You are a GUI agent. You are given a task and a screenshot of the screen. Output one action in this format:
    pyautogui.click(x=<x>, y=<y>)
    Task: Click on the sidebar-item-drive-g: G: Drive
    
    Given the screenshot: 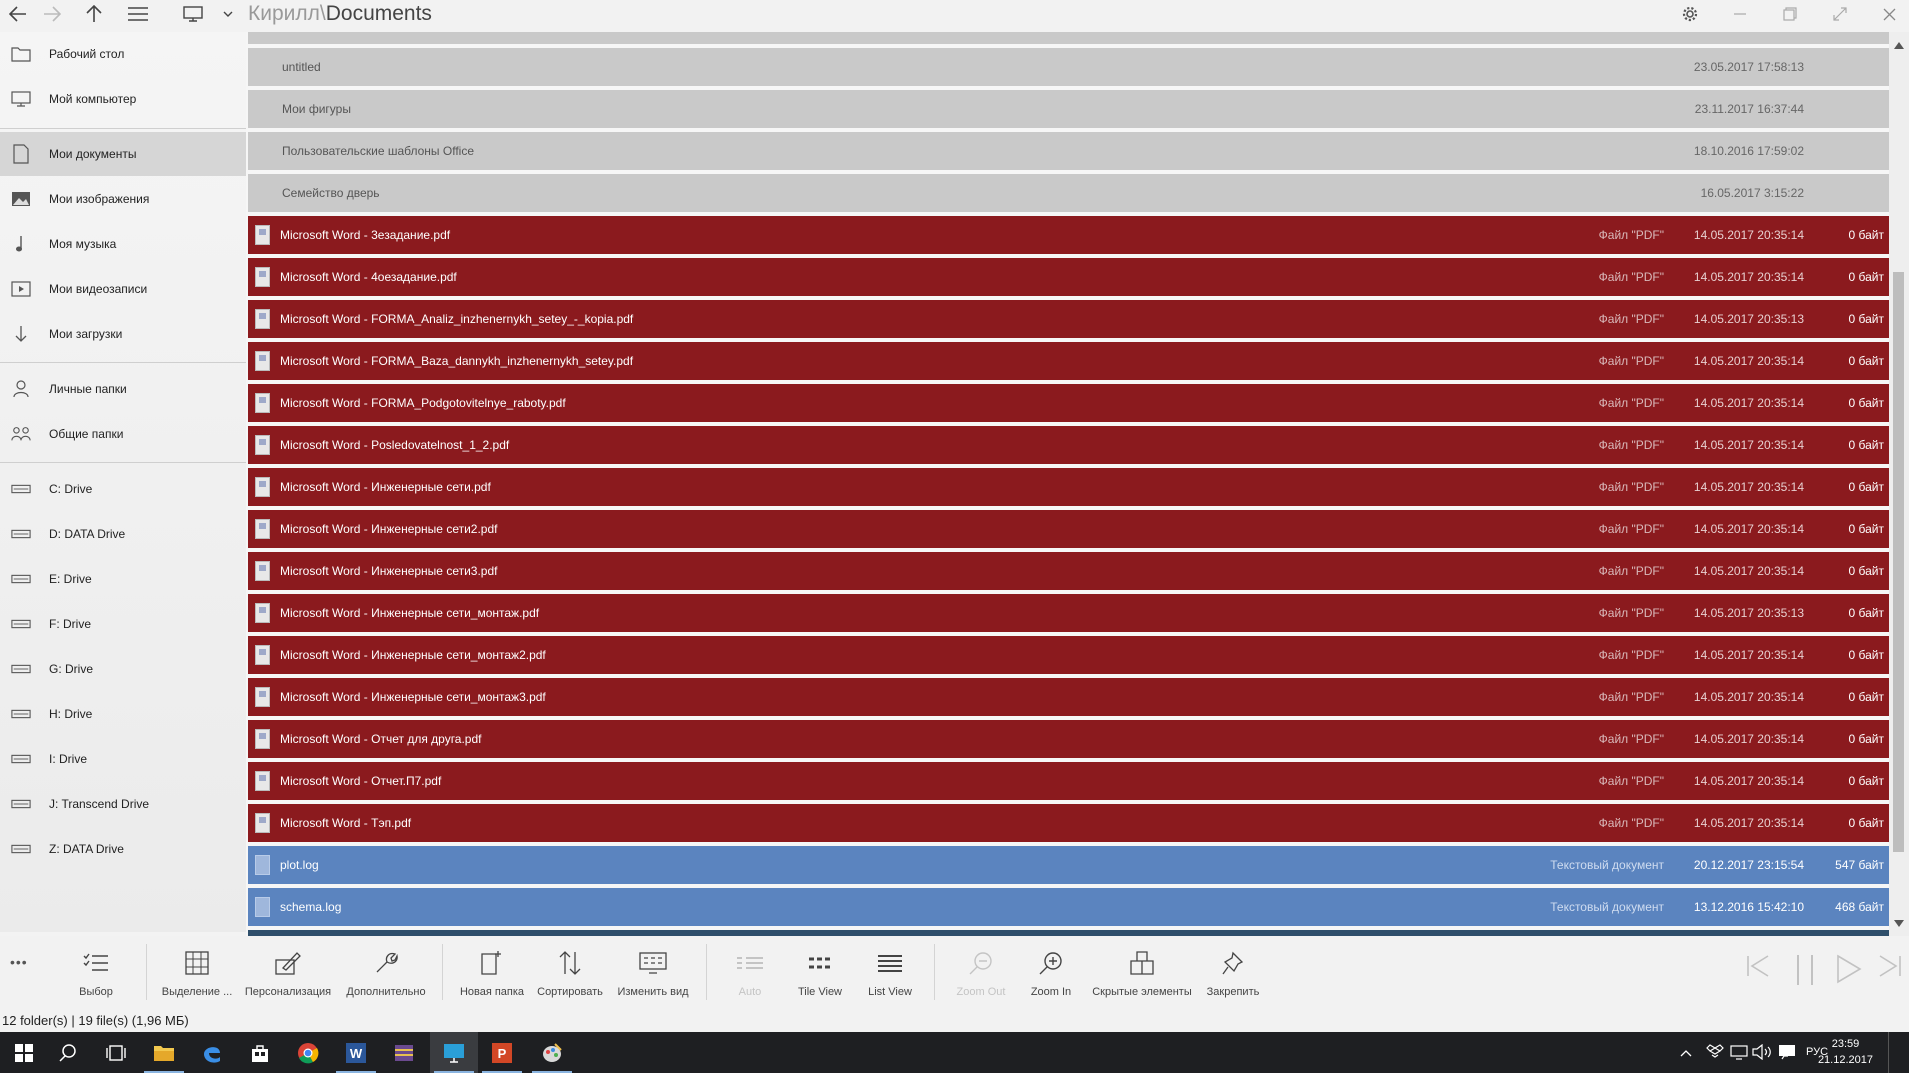 What is the action you would take?
    pyautogui.click(x=123, y=669)
    